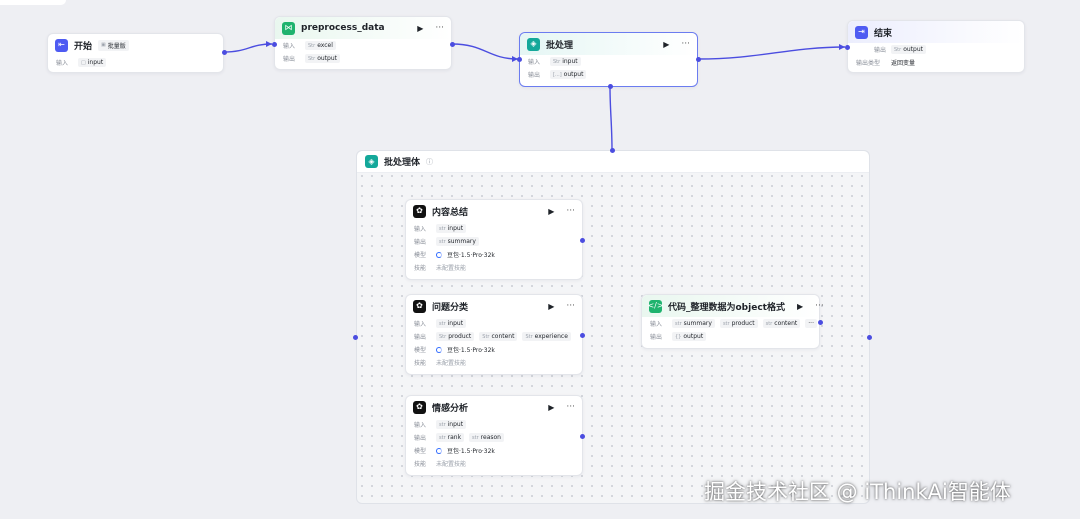  I want to click on info-icon: ⓘ, so click(429, 162).